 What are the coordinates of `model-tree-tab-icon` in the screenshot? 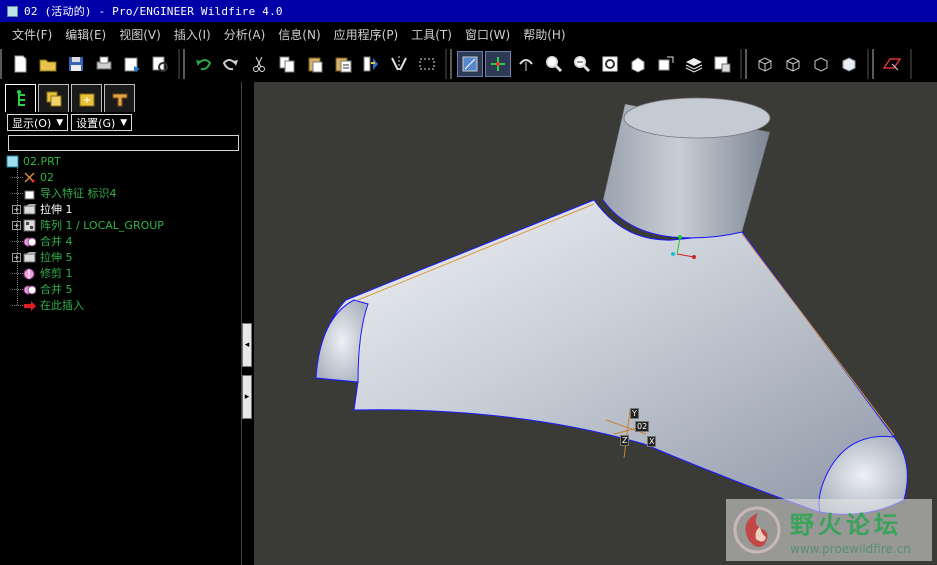 It's located at (20, 97).